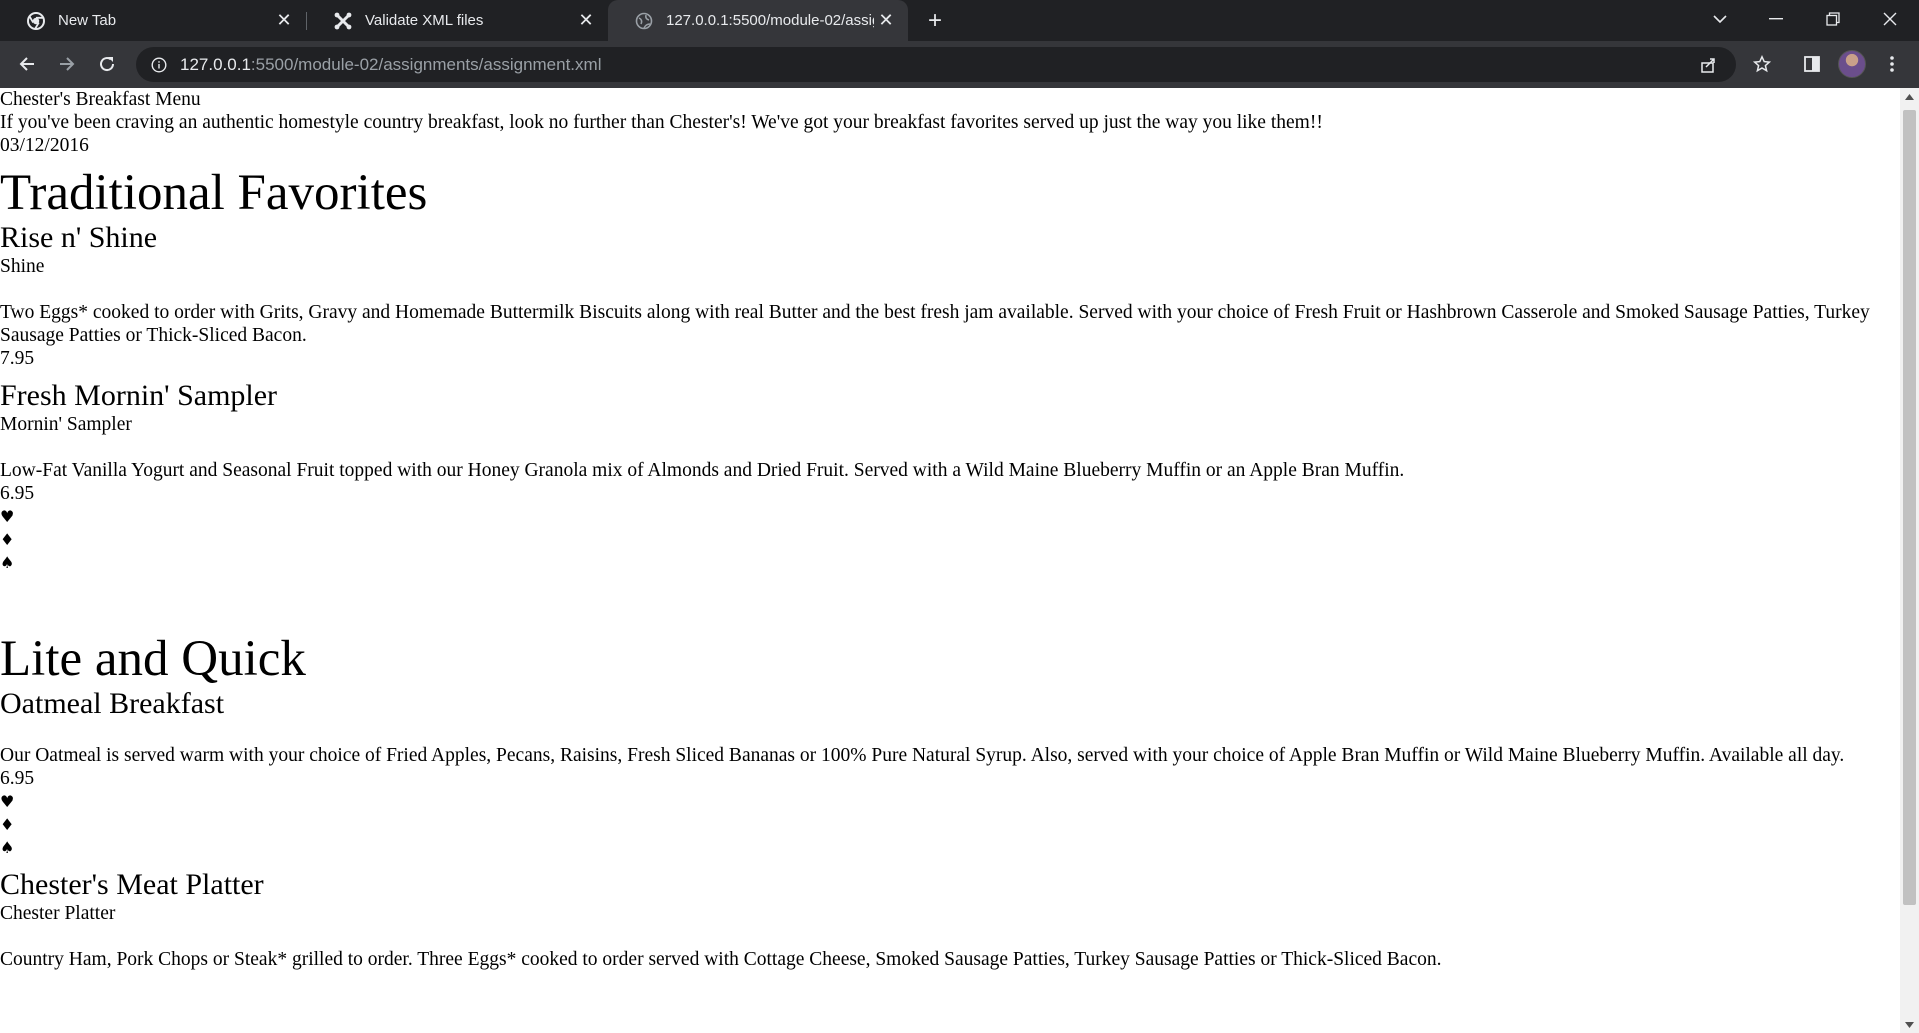 Image resolution: width=1919 pixels, height=1033 pixels. I want to click on item-price: 7.95, so click(17, 358).